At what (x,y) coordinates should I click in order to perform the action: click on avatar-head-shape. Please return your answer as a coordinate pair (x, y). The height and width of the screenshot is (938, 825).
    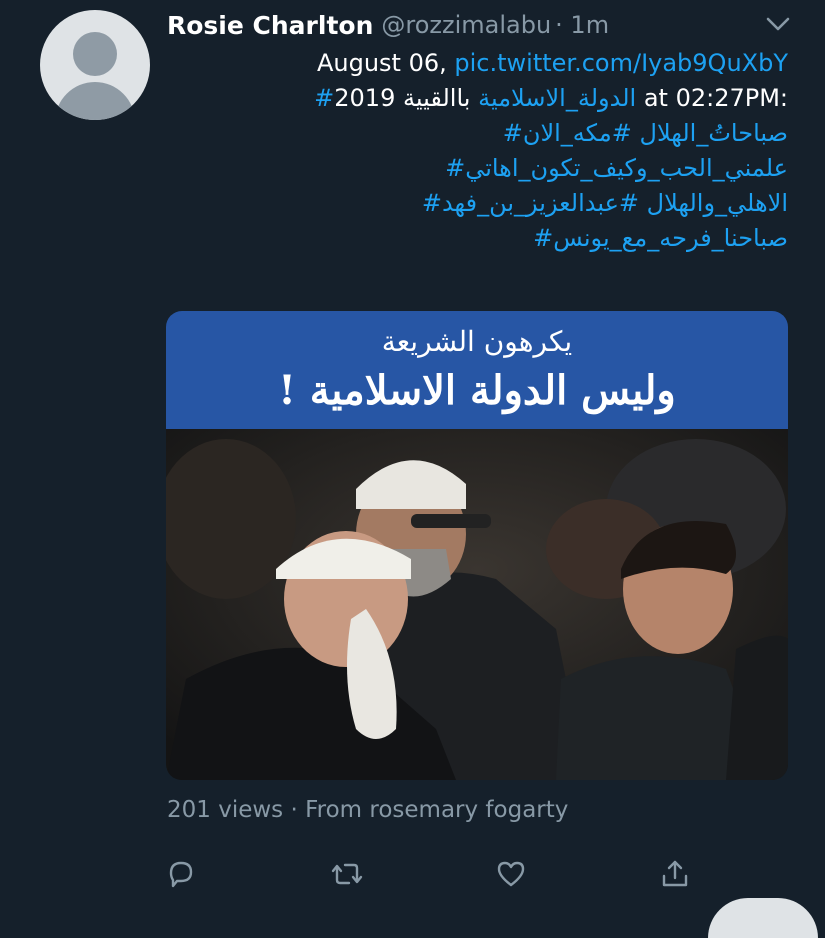
    Looking at the image, I should click on (95, 54).